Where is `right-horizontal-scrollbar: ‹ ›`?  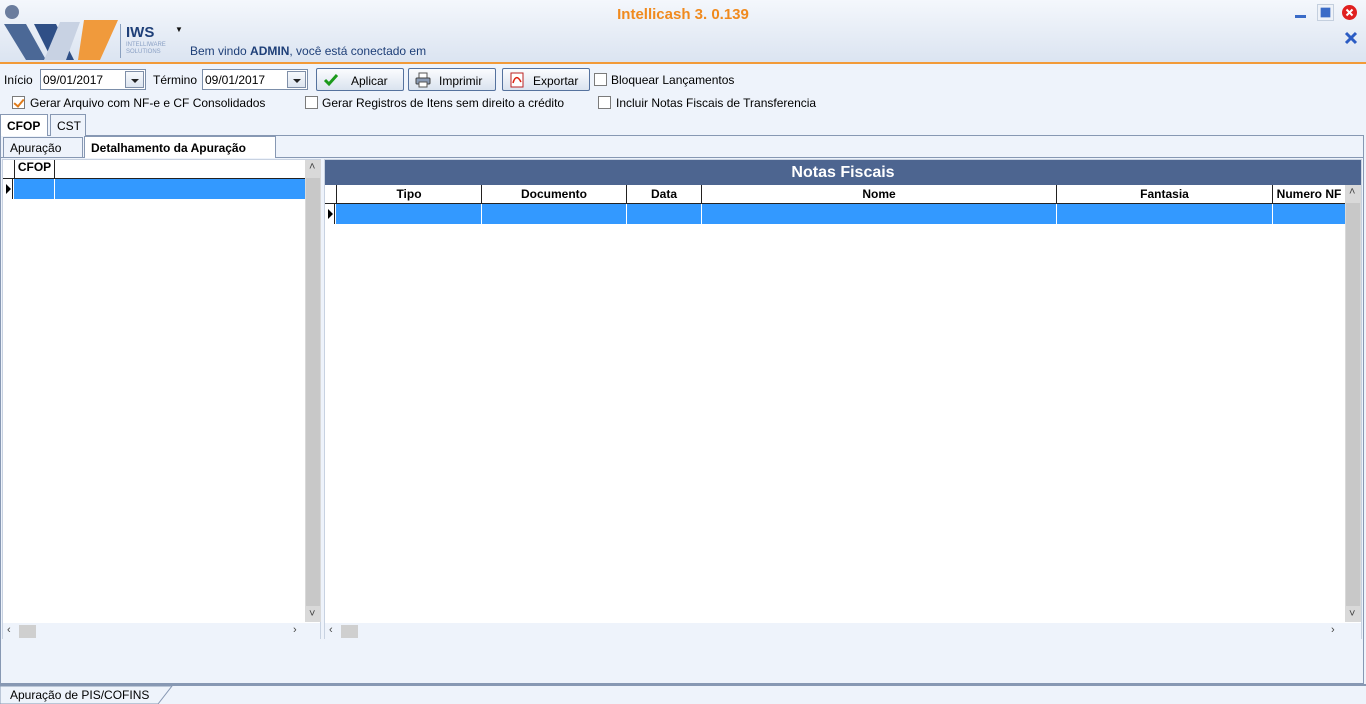
right-horizontal-scrollbar: ‹ › is located at coordinates (843, 631).